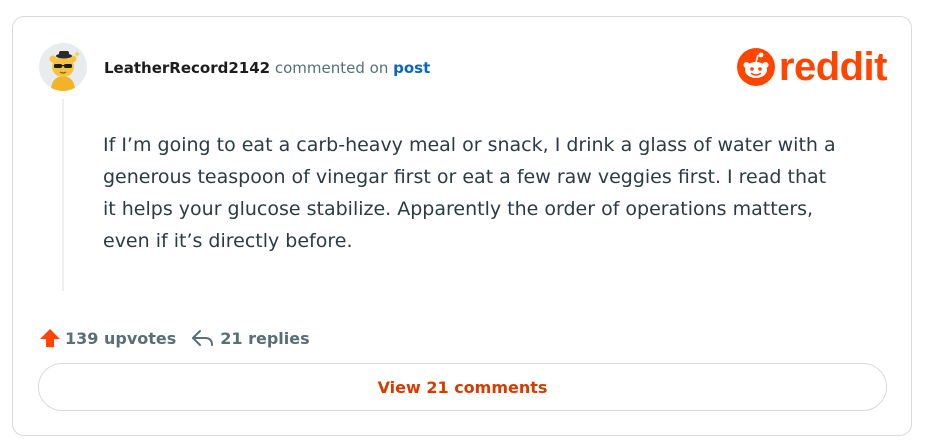 This screenshot has height=448, width=925. I want to click on thread-line, so click(63, 195).